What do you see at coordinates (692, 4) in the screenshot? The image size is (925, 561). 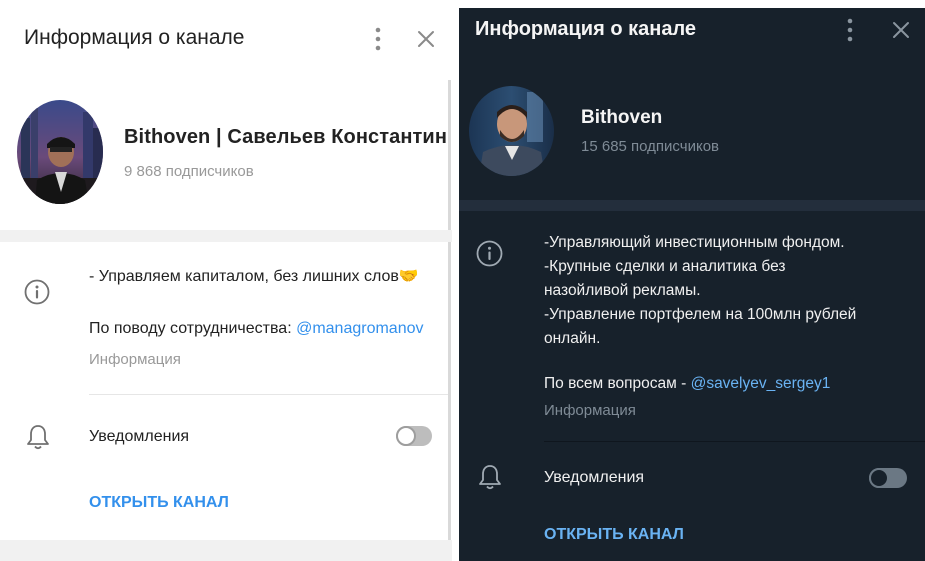 I see `top-strip` at bounding box center [692, 4].